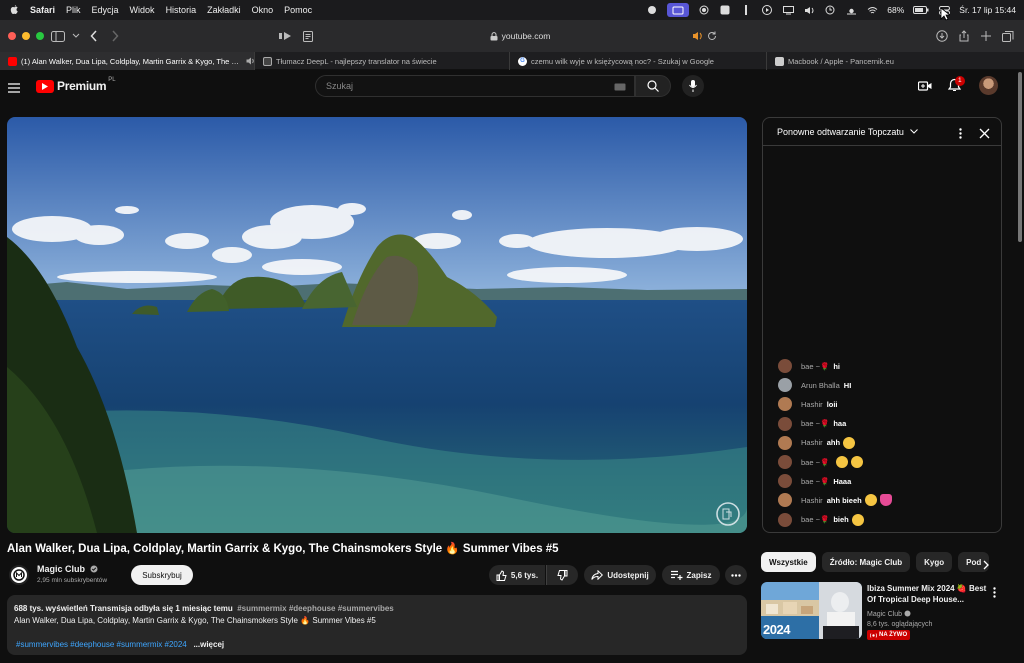 This screenshot has height=663, width=1024. Describe the element at coordinates (746, 10) in the screenshot. I see `vertical-bar-icon` at that location.